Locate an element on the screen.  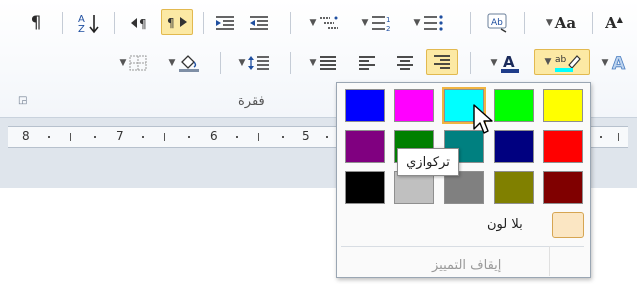
multilevel-list-button: ▼ is located at coordinates (324, 23).